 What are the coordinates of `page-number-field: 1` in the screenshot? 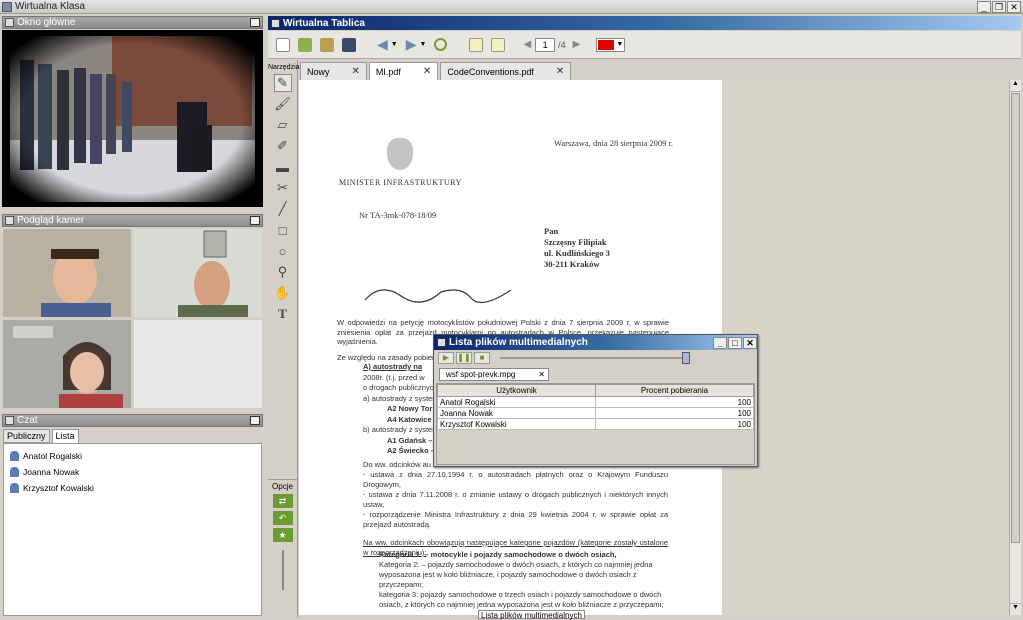 It's located at (545, 44).